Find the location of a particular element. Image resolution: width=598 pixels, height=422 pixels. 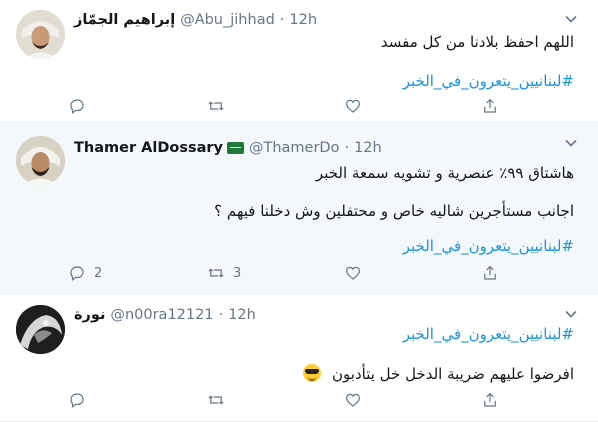

retweet-count: 3 is located at coordinates (237, 273).